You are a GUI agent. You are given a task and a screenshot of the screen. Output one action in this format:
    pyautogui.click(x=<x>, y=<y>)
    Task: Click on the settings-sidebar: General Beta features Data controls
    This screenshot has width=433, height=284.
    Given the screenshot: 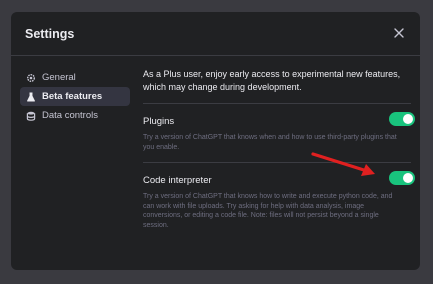 What is the action you would take?
    pyautogui.click(x=75, y=96)
    